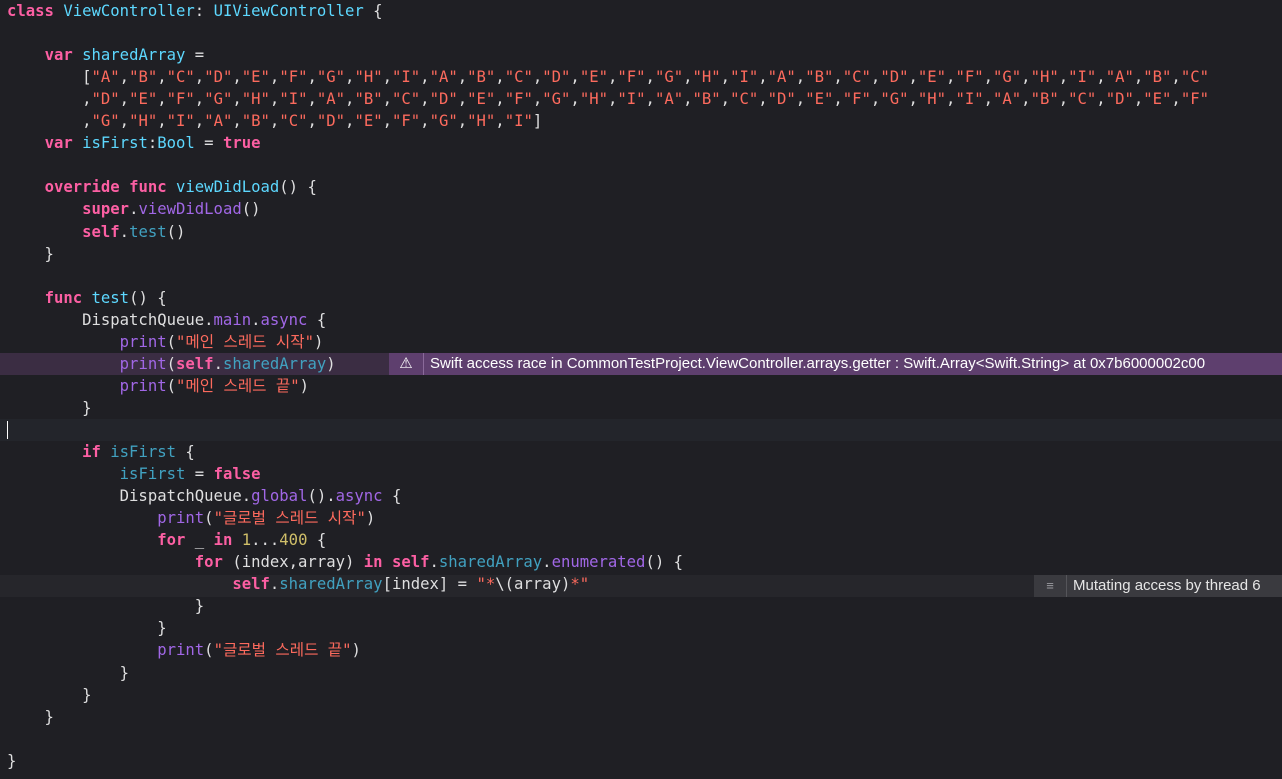 The height and width of the screenshot is (779, 1282). What do you see at coordinates (158, 386) in the screenshot?
I see `code-text: print("메인 스레드 끝")` at bounding box center [158, 386].